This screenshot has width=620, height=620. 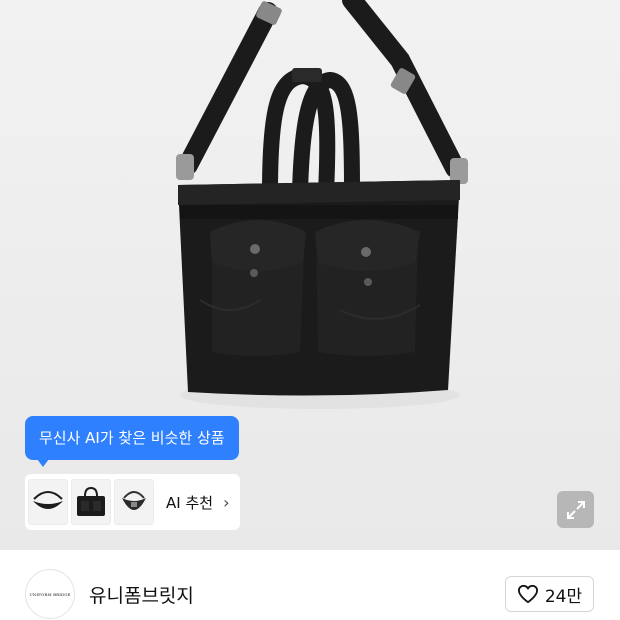 I want to click on brand-logo: UNIFORM BRIDGE, so click(x=50, y=594).